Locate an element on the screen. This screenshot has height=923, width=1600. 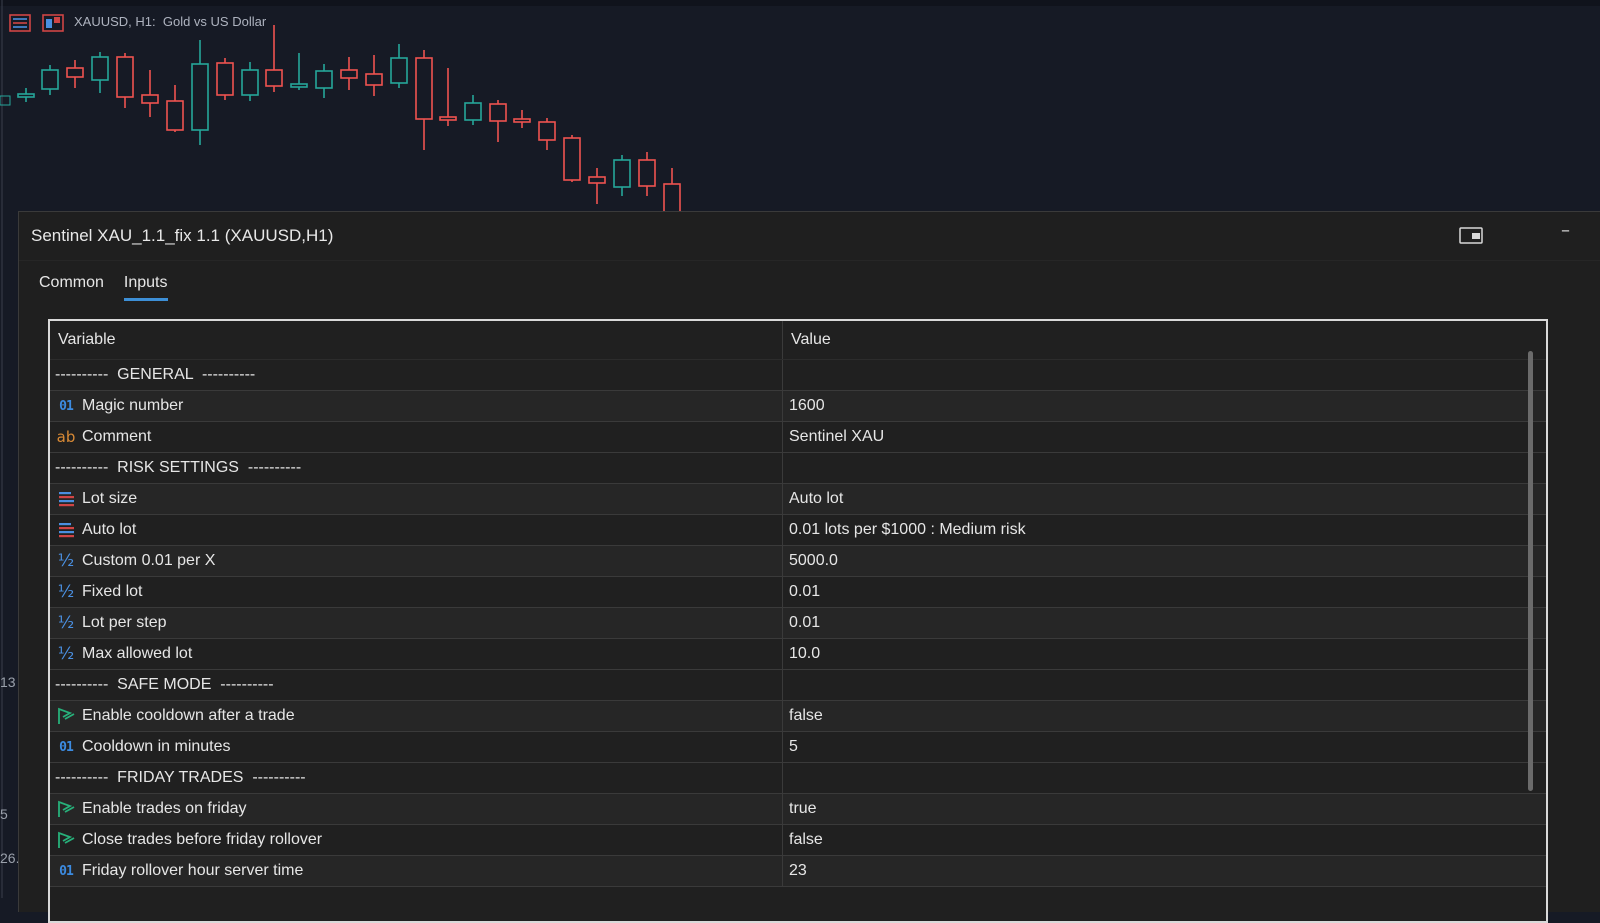
variable-label: ---------- FRIDAY TRADES ---------- is located at coordinates (180, 777).